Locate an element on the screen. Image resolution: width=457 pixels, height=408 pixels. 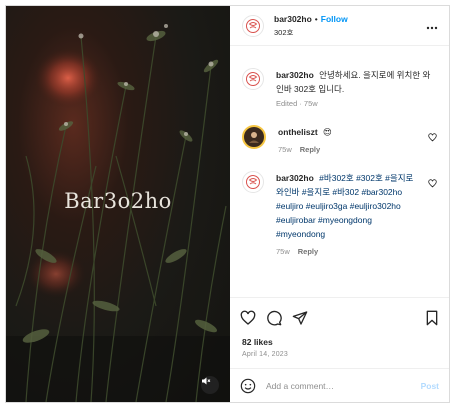
comment-item: ontheliszt 😍 75w Reply is located at coordinates (339, 140).